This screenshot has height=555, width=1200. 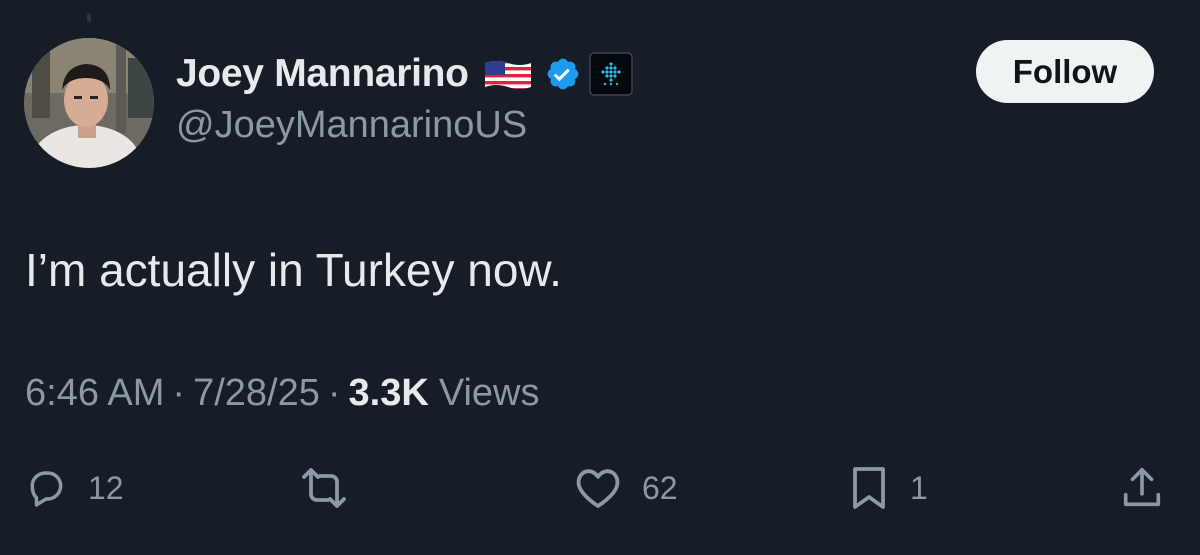 What do you see at coordinates (94, 393) in the screenshot?
I see `tweet-time: 6:46 AM` at bounding box center [94, 393].